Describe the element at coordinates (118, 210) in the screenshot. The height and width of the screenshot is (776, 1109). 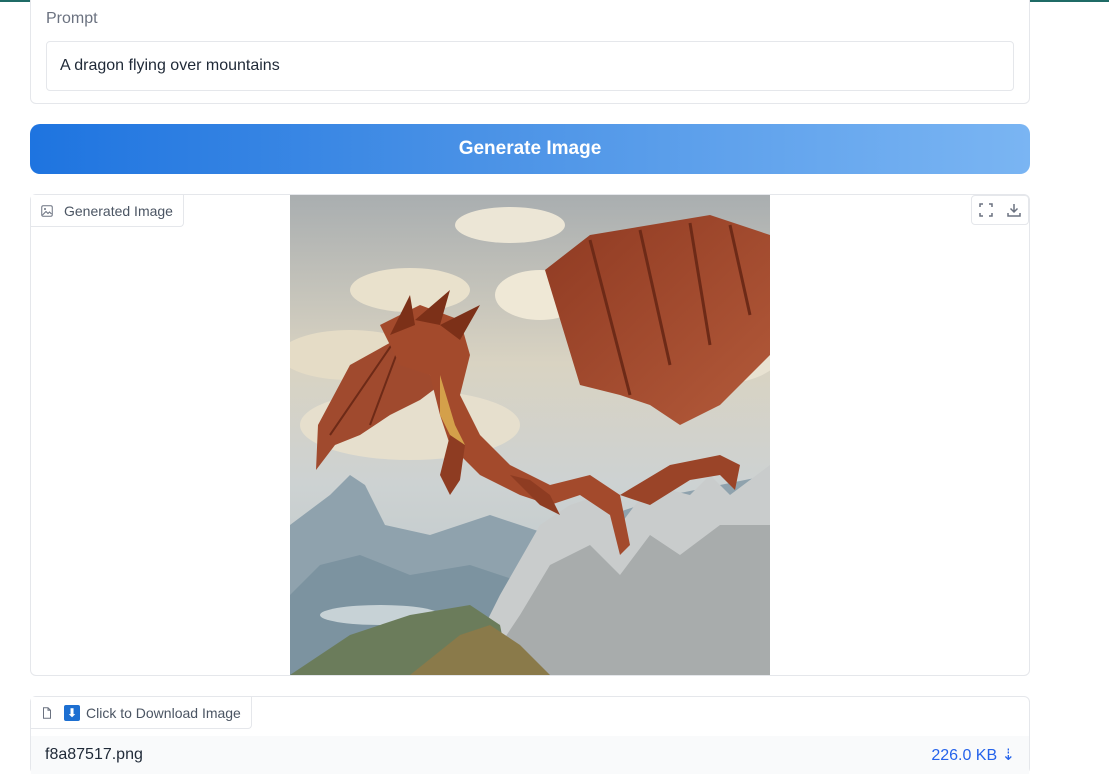
I see `generated-image-label-text: Generated Image` at that location.